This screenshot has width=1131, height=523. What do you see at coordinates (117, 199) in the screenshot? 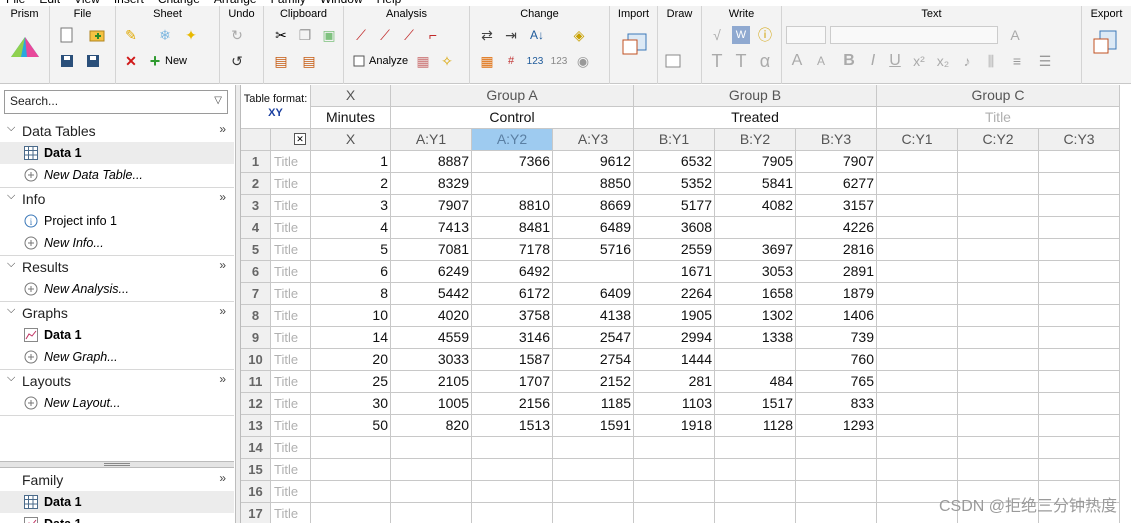
I see `nav-section-header: ⌵ Info »` at bounding box center [117, 199].